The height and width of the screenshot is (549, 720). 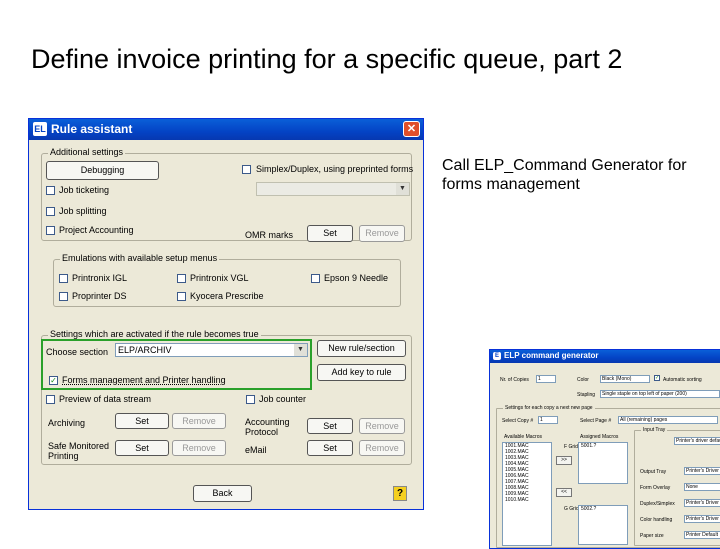 What do you see at coordinates (222, 493) in the screenshot?
I see `back-button: Back` at bounding box center [222, 493].